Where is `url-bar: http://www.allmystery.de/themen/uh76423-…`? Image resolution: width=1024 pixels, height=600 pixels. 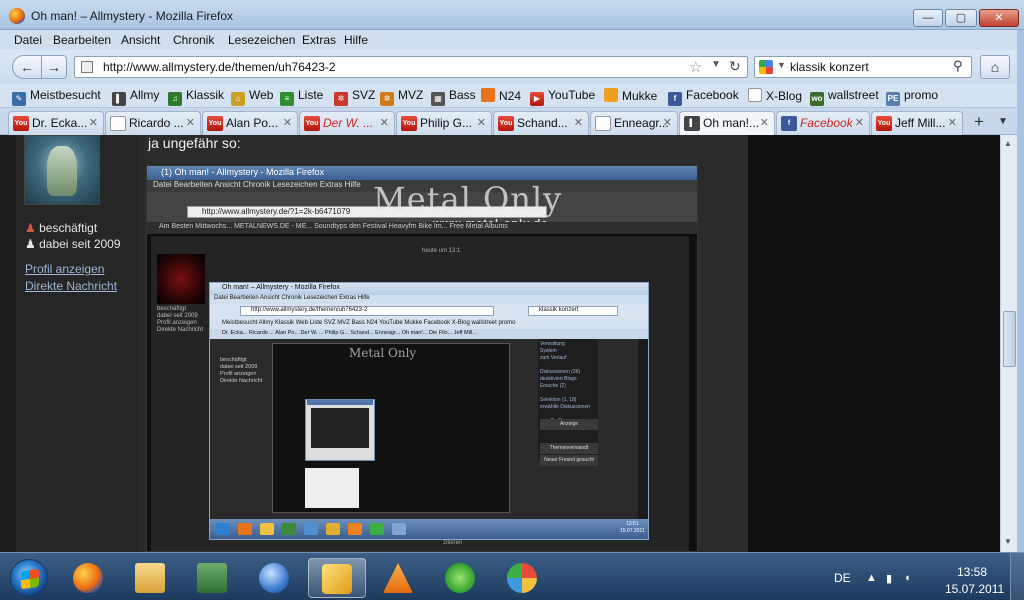
url-bar: http://www.allmystery.de/themen/uh76423-… is located at coordinates (411, 67).